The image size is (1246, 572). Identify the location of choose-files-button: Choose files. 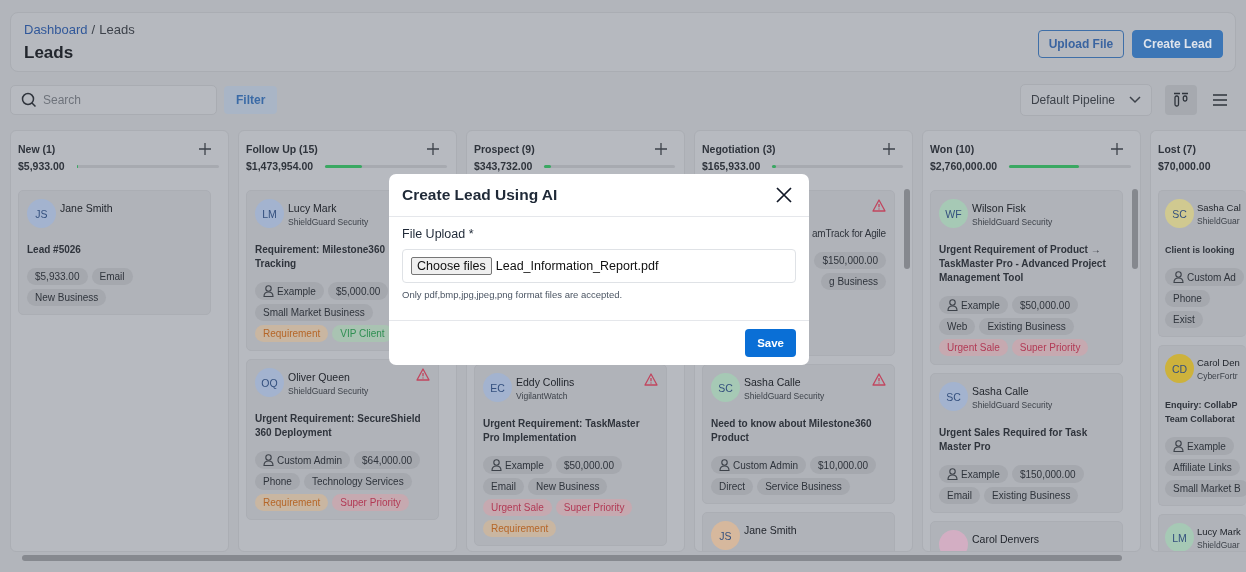
(451, 266).